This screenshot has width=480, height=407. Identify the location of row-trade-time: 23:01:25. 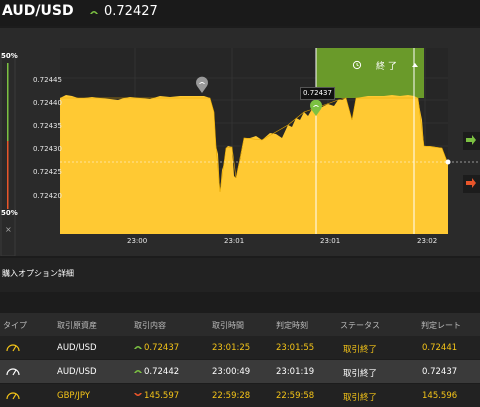
(231, 348).